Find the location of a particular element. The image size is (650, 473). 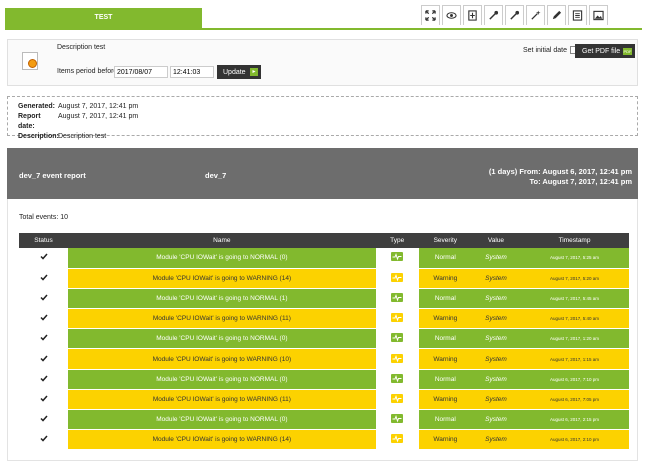

range-from: (1 days) From: August 6, 2017, 12:41 pm is located at coordinates (560, 171).